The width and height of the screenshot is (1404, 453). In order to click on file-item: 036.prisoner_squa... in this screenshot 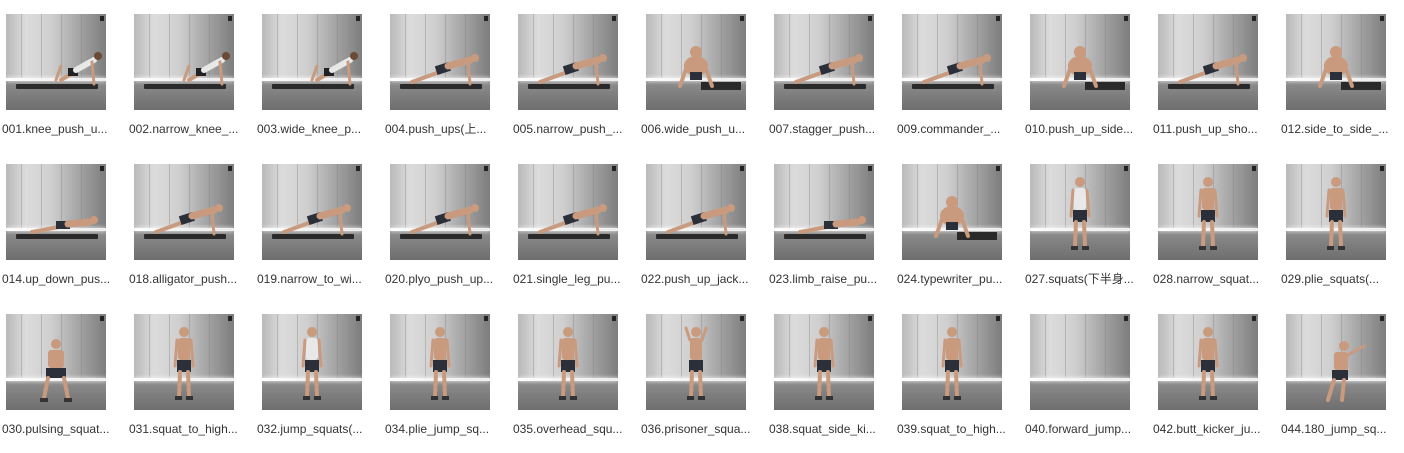, I will do `click(703, 383)`.